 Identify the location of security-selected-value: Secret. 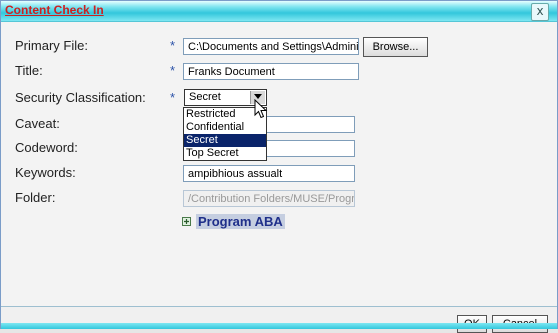
(205, 97).